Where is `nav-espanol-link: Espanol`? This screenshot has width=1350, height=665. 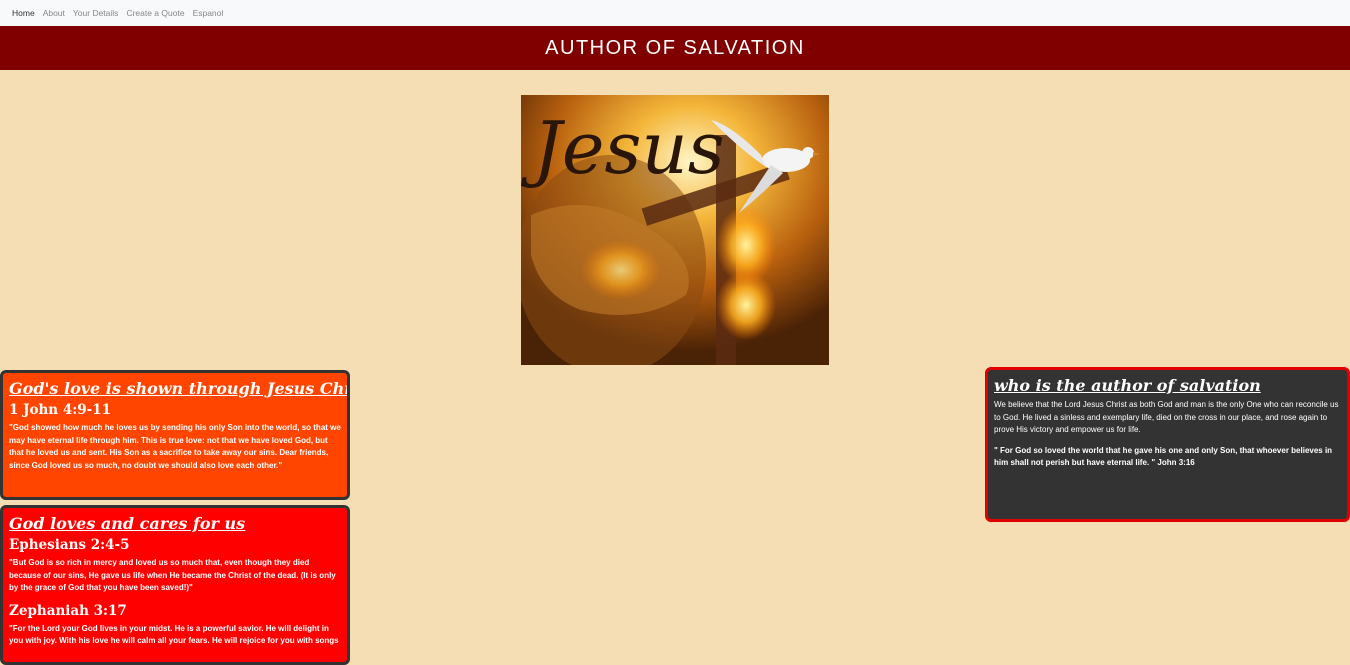 nav-espanol-link: Espanol is located at coordinates (208, 13).